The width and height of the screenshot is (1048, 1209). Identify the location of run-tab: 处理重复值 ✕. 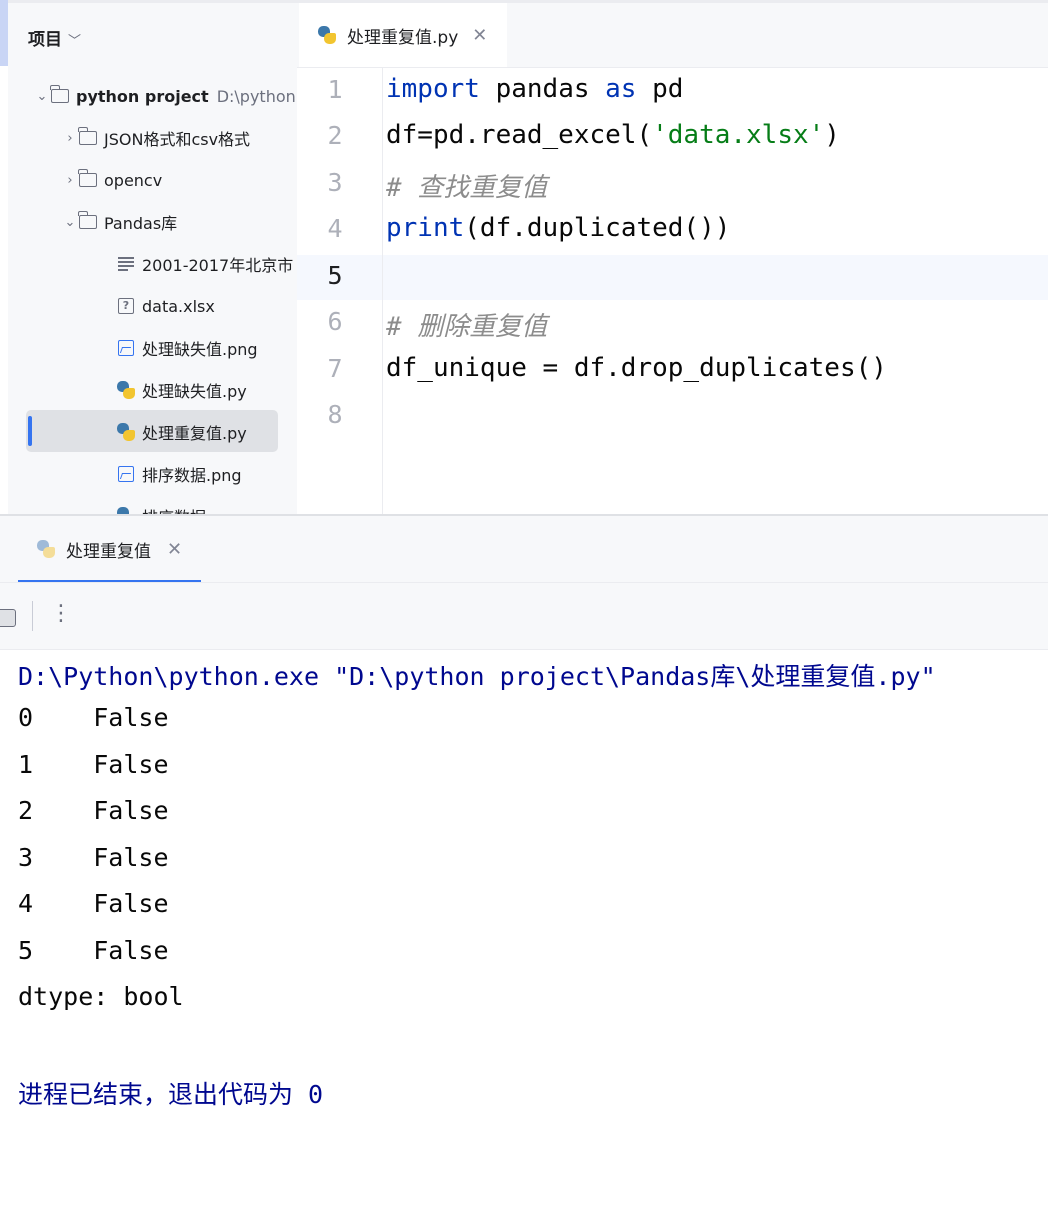
(109, 549).